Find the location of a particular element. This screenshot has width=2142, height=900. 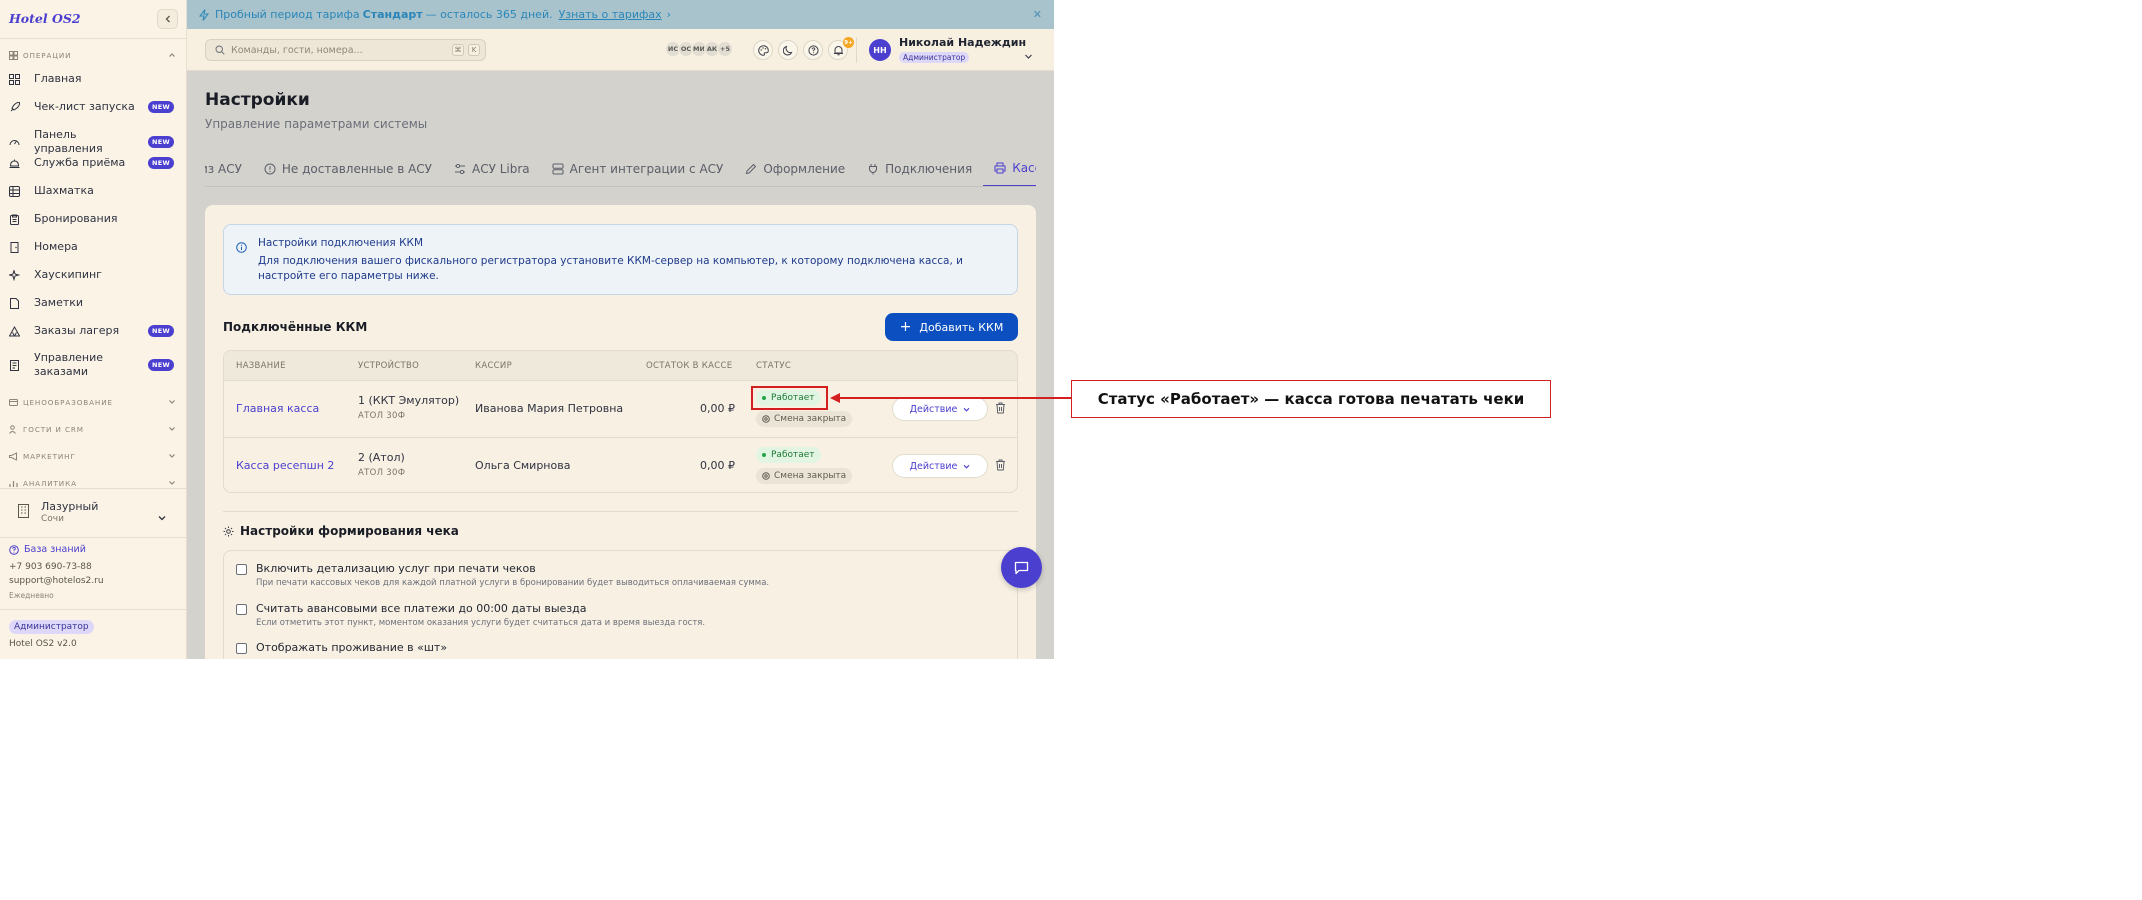

sidebar-item-dashboard: Панель управления NEW is located at coordinates (91, 142).